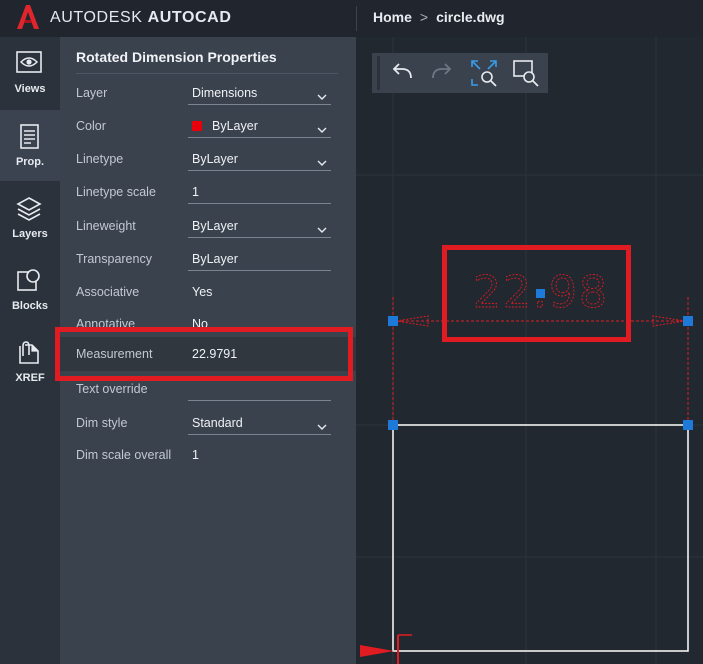 Image resolution: width=703 pixels, height=664 pixels. What do you see at coordinates (28, 19) in the screenshot?
I see `autocad-logo-icon` at bounding box center [28, 19].